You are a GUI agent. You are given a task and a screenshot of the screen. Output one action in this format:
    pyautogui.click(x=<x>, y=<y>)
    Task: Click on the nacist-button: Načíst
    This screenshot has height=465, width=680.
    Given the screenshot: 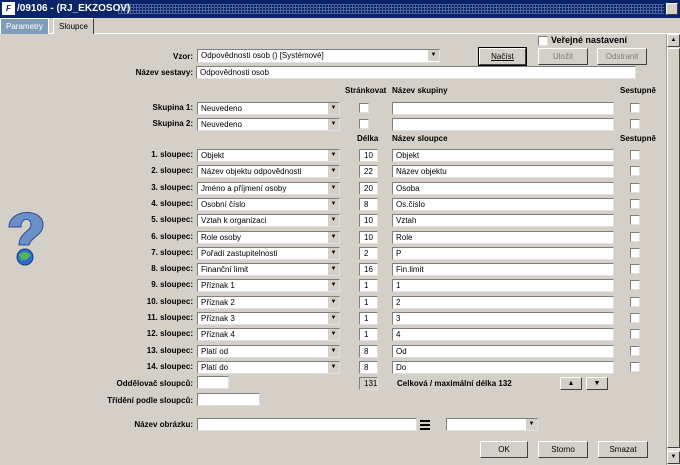 What is the action you would take?
    pyautogui.click(x=502, y=56)
    